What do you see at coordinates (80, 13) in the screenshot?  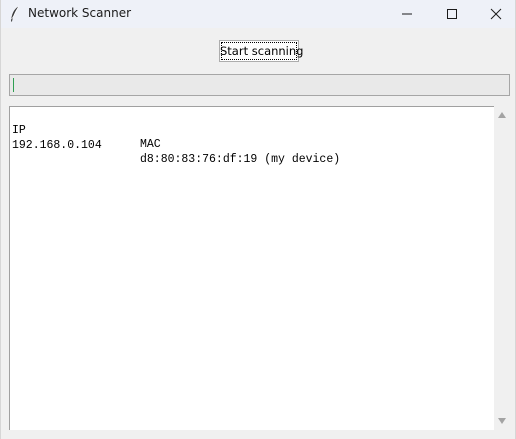 I see `window-title: Network Scanner` at bounding box center [80, 13].